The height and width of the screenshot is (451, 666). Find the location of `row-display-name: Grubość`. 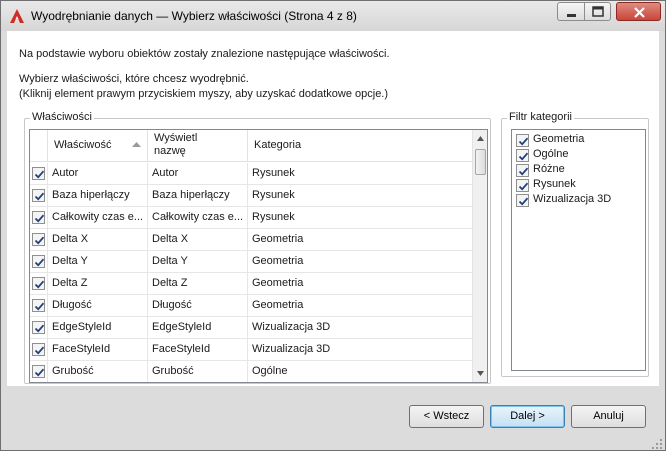

row-display-name: Grubość is located at coordinates (198, 371).